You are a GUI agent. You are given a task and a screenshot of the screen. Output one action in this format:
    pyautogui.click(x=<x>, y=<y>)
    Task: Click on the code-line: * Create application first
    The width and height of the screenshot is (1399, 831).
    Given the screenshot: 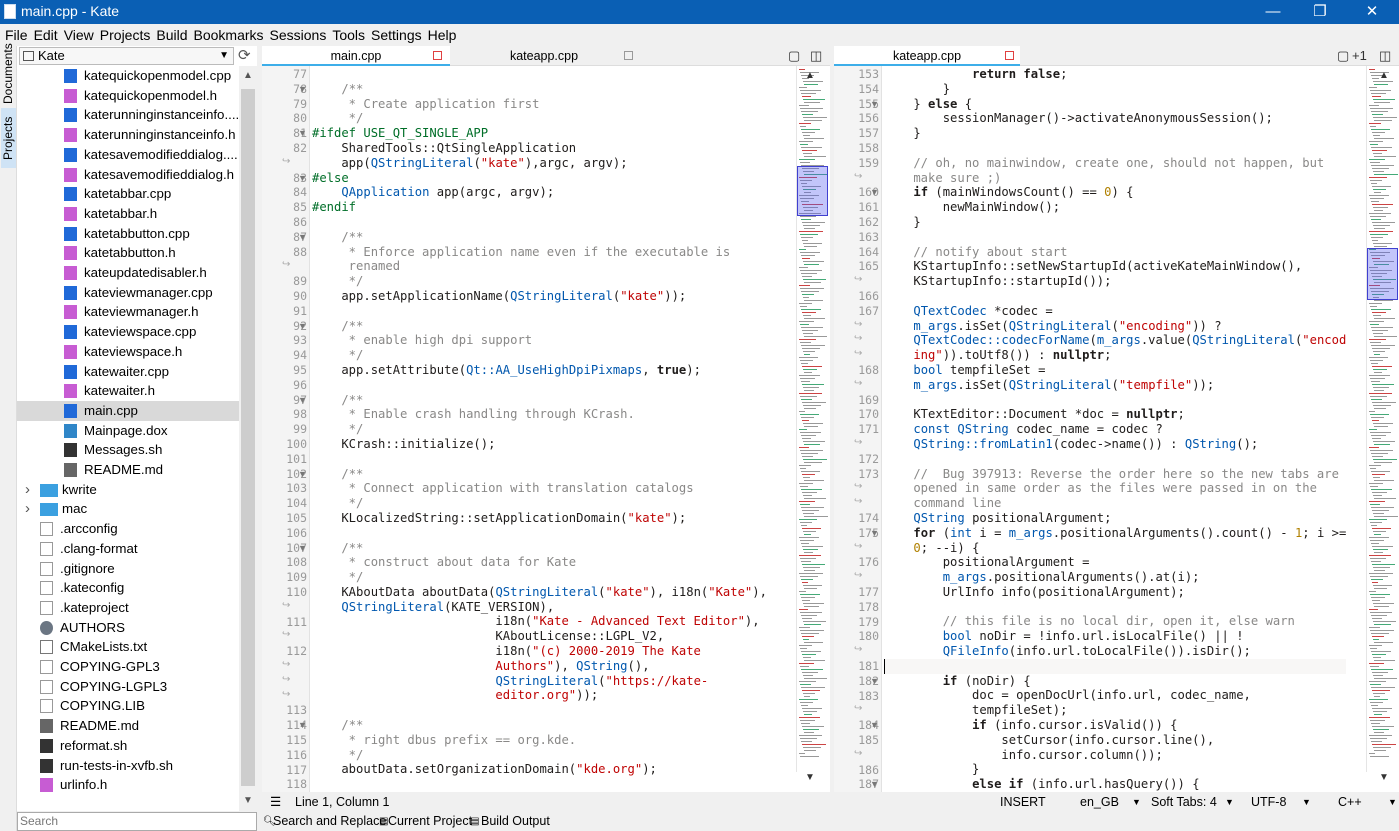 What is the action you would take?
    pyautogui.click(x=539, y=104)
    